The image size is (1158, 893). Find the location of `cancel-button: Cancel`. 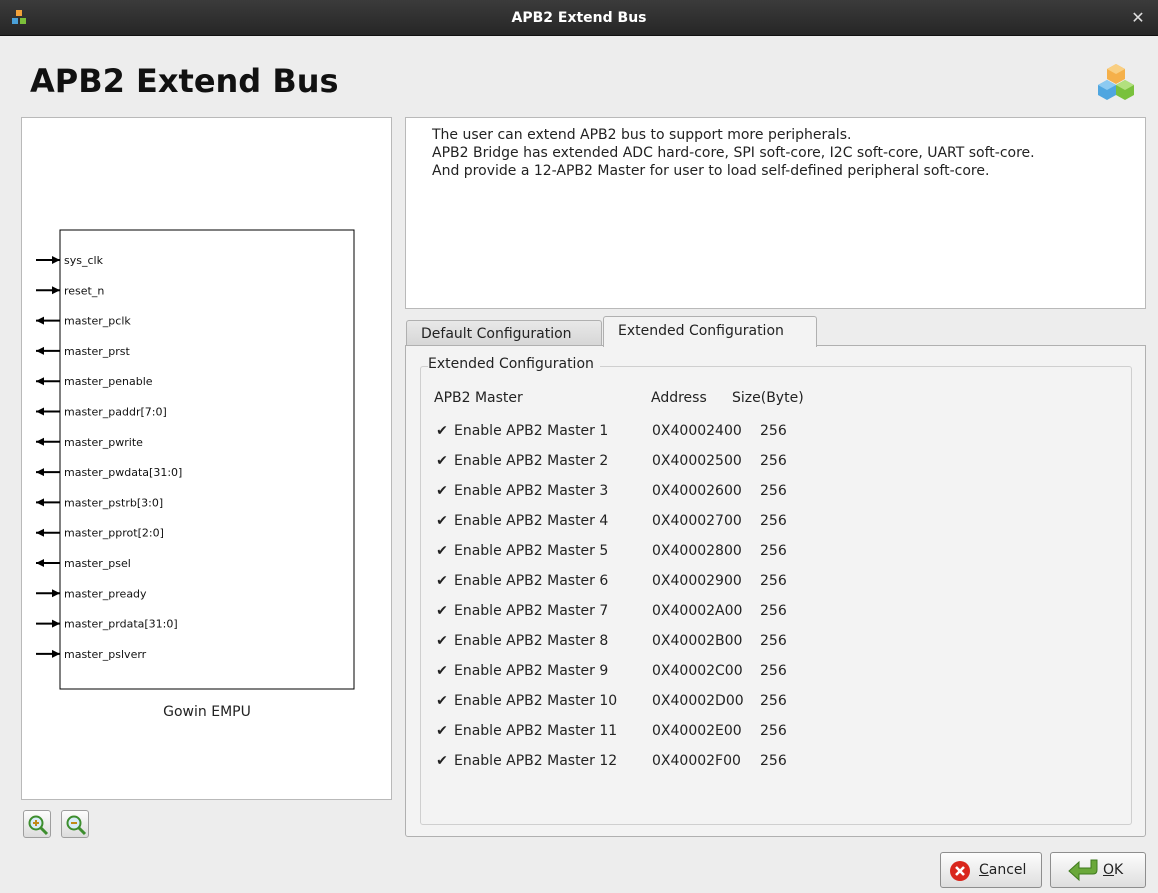

cancel-button: Cancel is located at coordinates (991, 870).